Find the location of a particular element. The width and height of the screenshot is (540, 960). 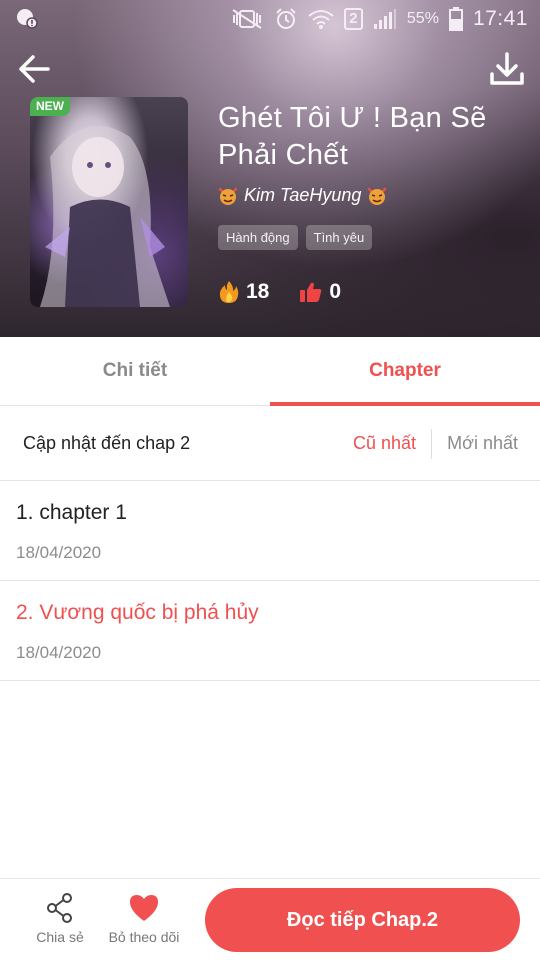

genre-tag: Hành động is located at coordinates (258, 237).